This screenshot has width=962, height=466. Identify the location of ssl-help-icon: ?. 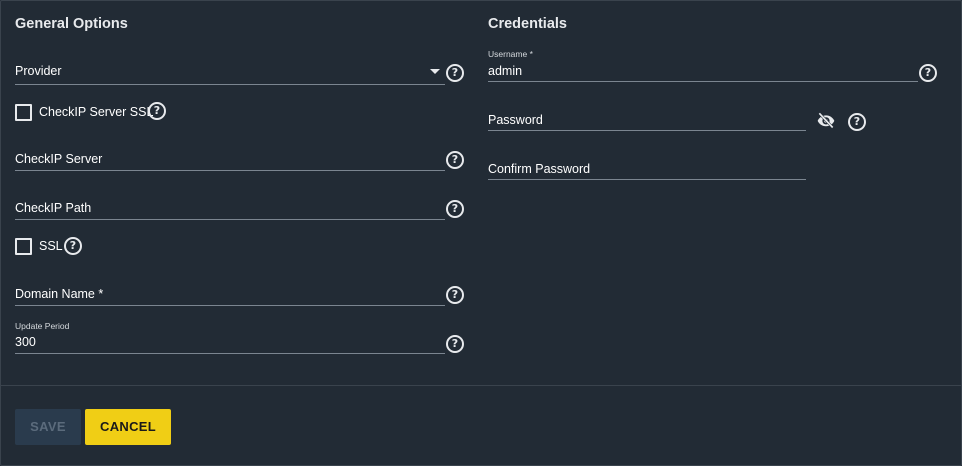
(73, 246).